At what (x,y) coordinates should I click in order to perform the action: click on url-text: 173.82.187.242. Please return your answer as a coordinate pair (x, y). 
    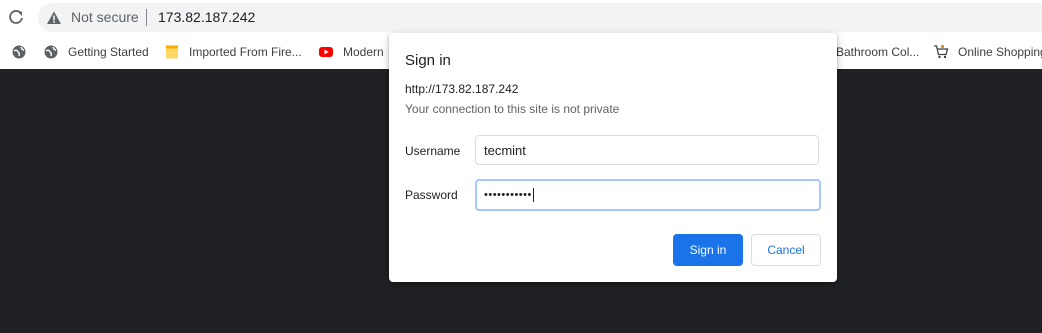
    Looking at the image, I should click on (206, 17).